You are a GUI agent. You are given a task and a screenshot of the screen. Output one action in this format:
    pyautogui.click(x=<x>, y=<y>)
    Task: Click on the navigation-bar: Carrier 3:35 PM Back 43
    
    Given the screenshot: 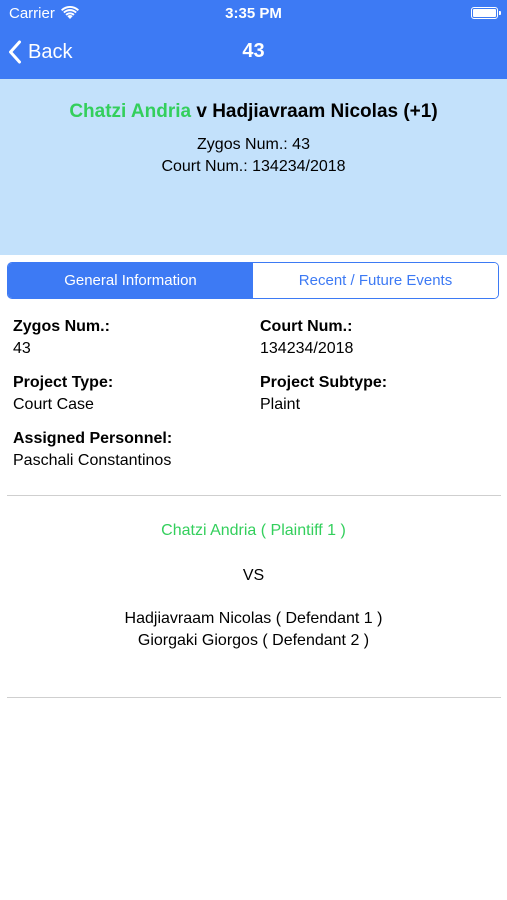 What is the action you would take?
    pyautogui.click(x=253, y=39)
    